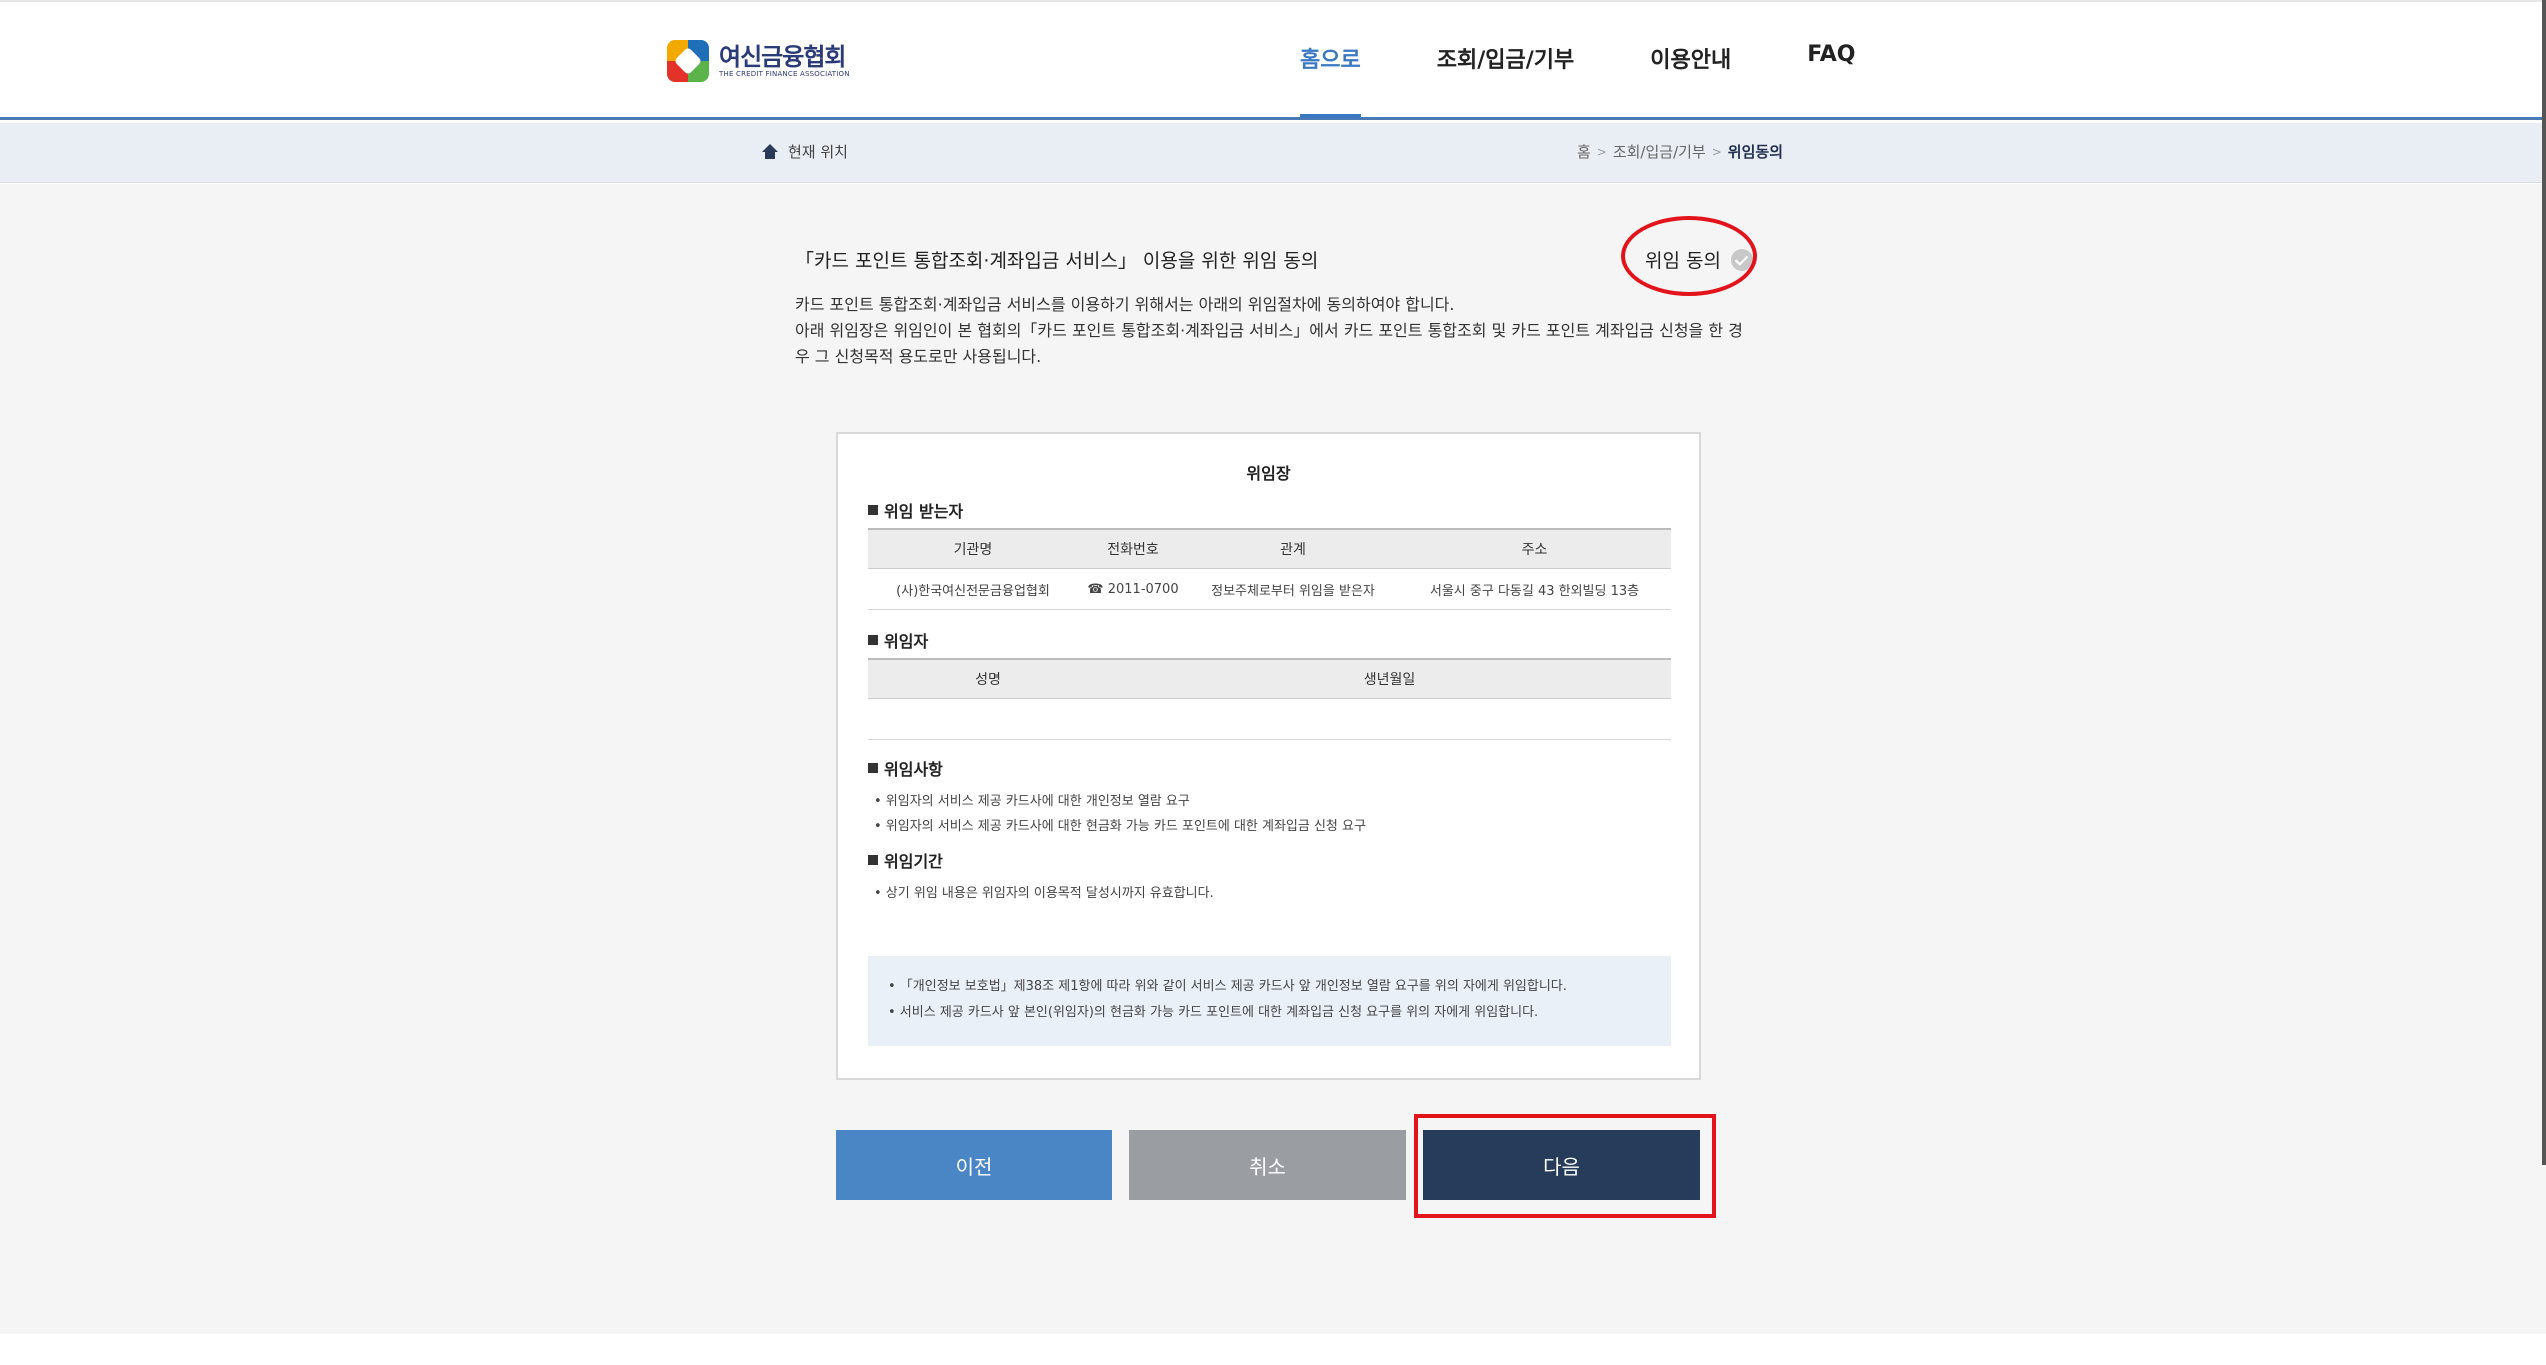 This screenshot has height=1365, width=2546. Describe the element at coordinates (973, 591) in the screenshot. I see `table-cell: (사)한국여신전문금융업협회` at that location.